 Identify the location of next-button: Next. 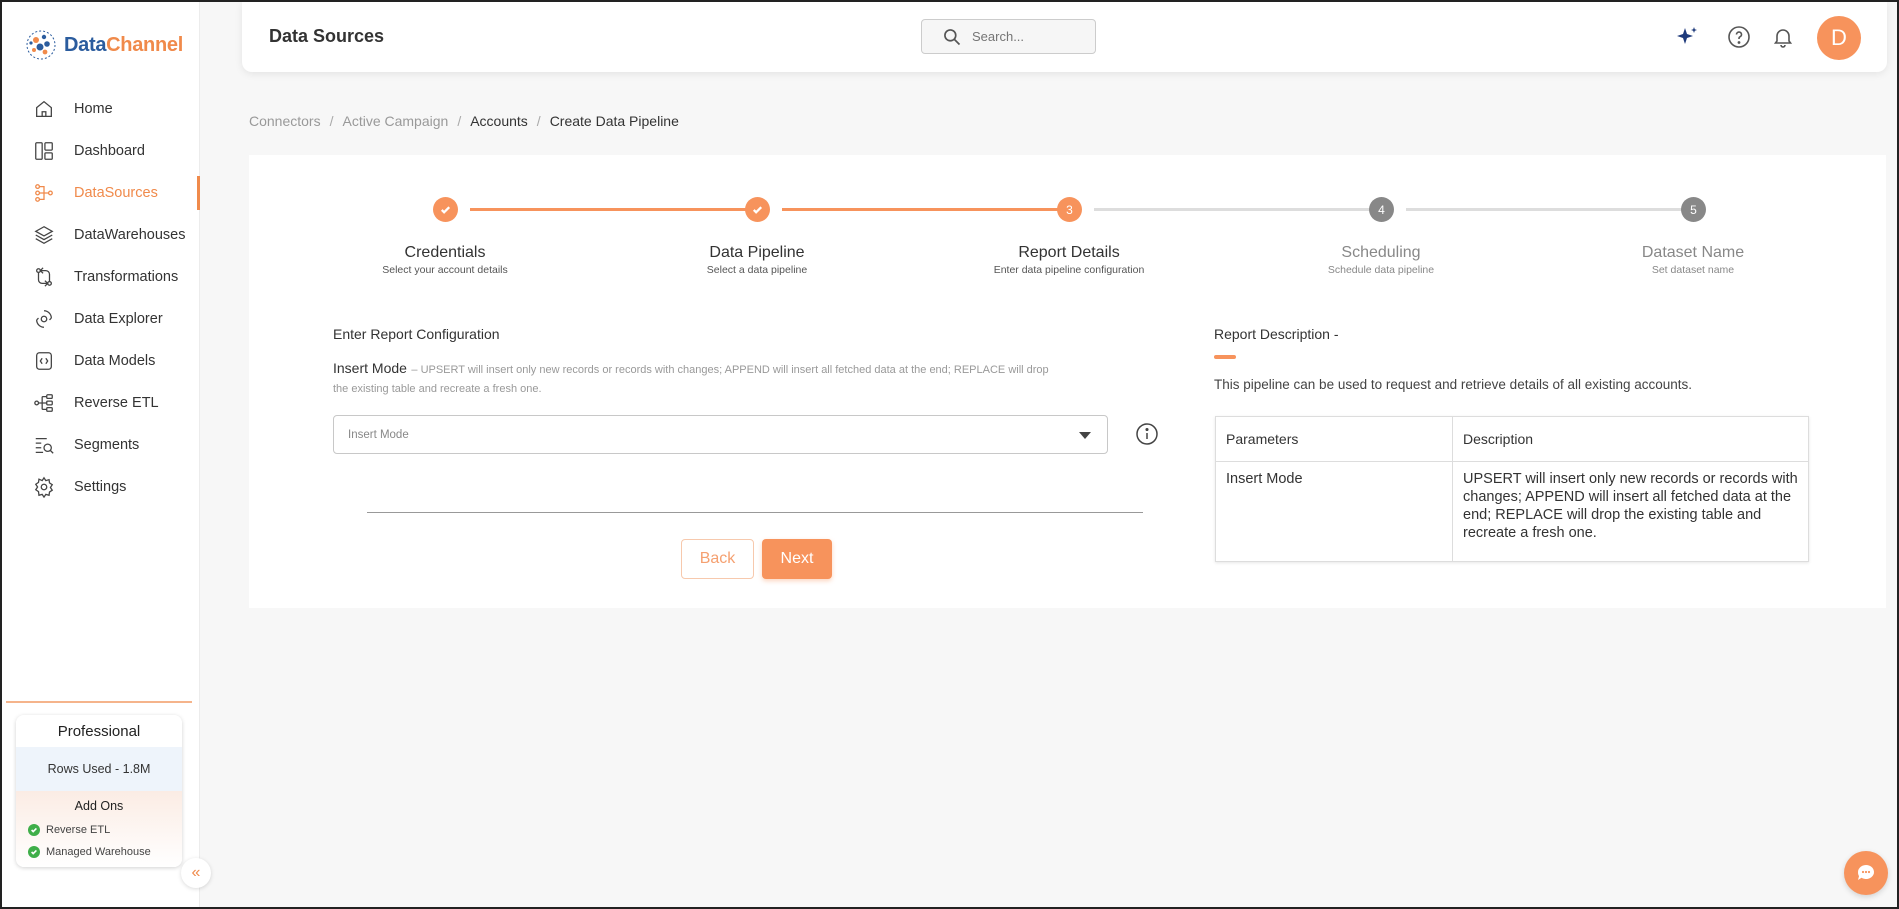
(797, 559).